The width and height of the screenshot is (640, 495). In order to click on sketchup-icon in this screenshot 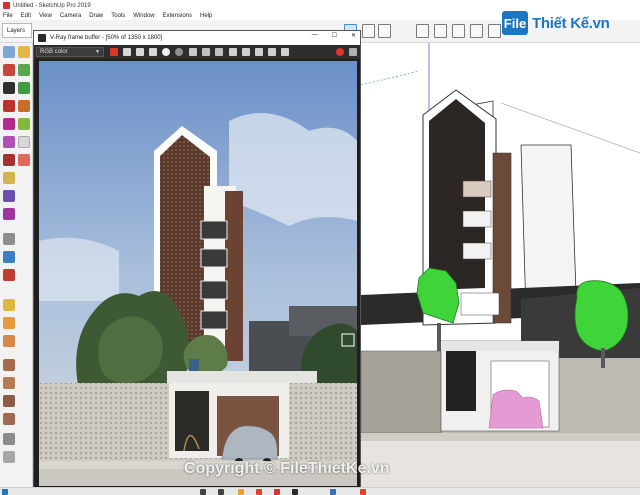, I will do `click(277, 492)`.